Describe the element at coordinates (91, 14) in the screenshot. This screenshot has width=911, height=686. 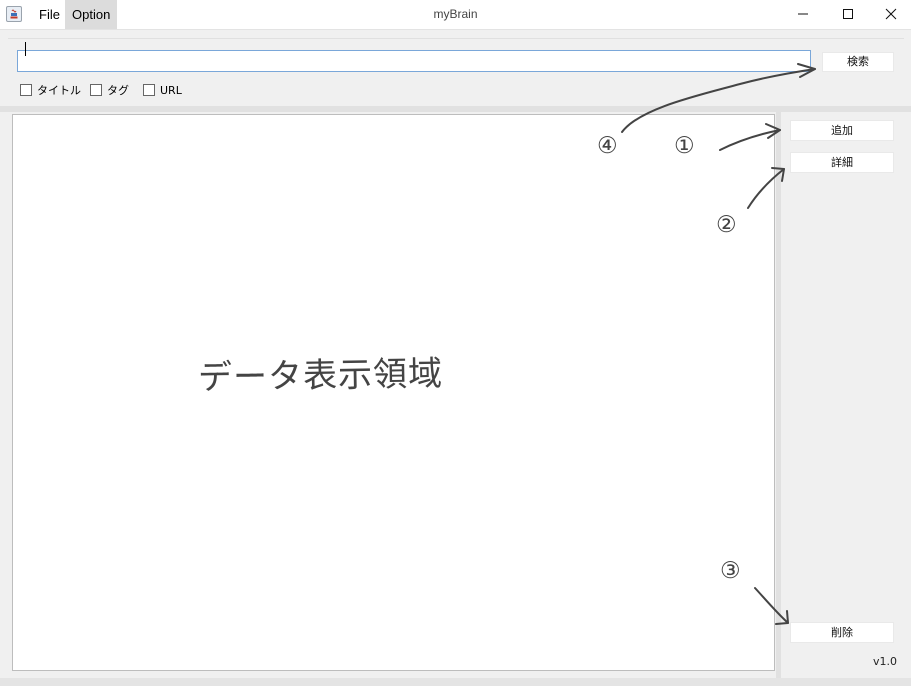
I see `menu-option: Option` at that location.